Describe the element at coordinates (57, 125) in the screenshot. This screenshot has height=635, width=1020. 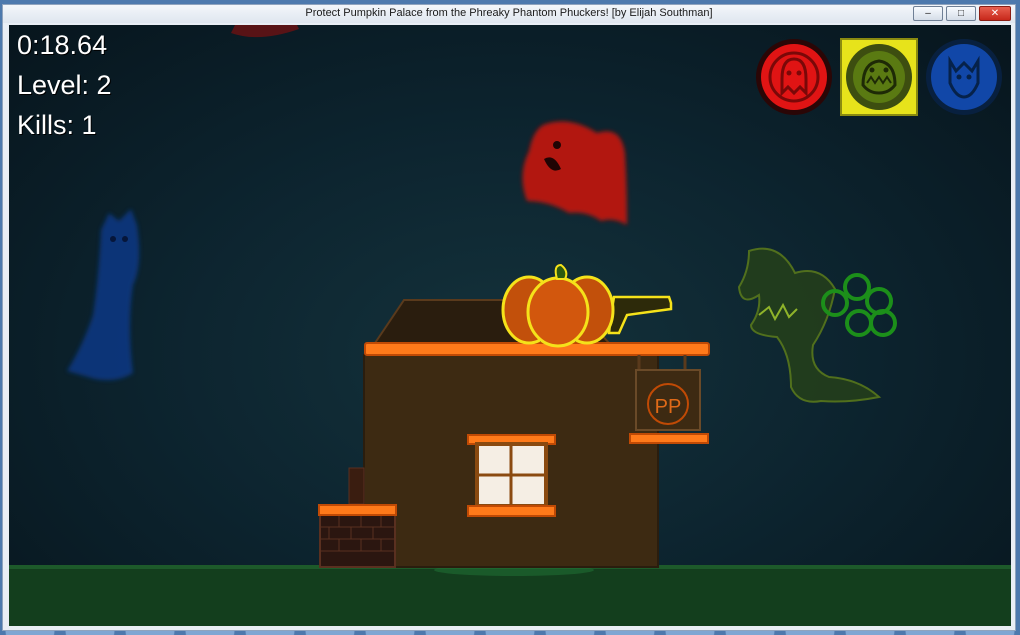
I see `kills-readout: Kills: 1` at that location.